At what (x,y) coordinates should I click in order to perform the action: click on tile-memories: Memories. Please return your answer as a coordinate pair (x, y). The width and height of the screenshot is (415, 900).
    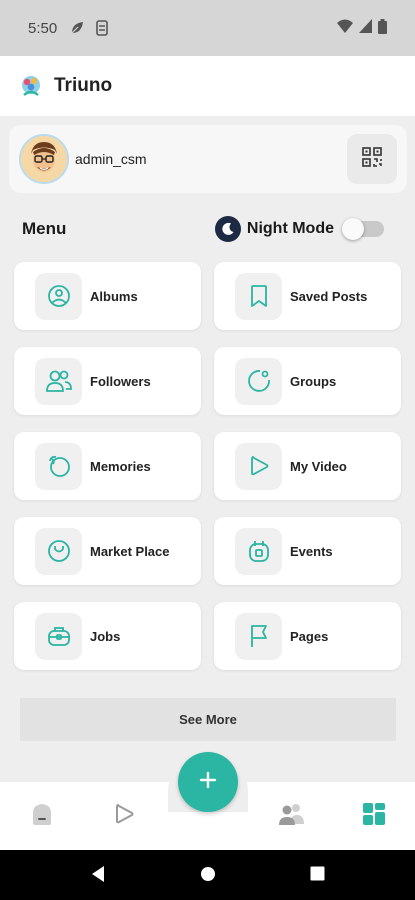
    Looking at the image, I should click on (107, 466).